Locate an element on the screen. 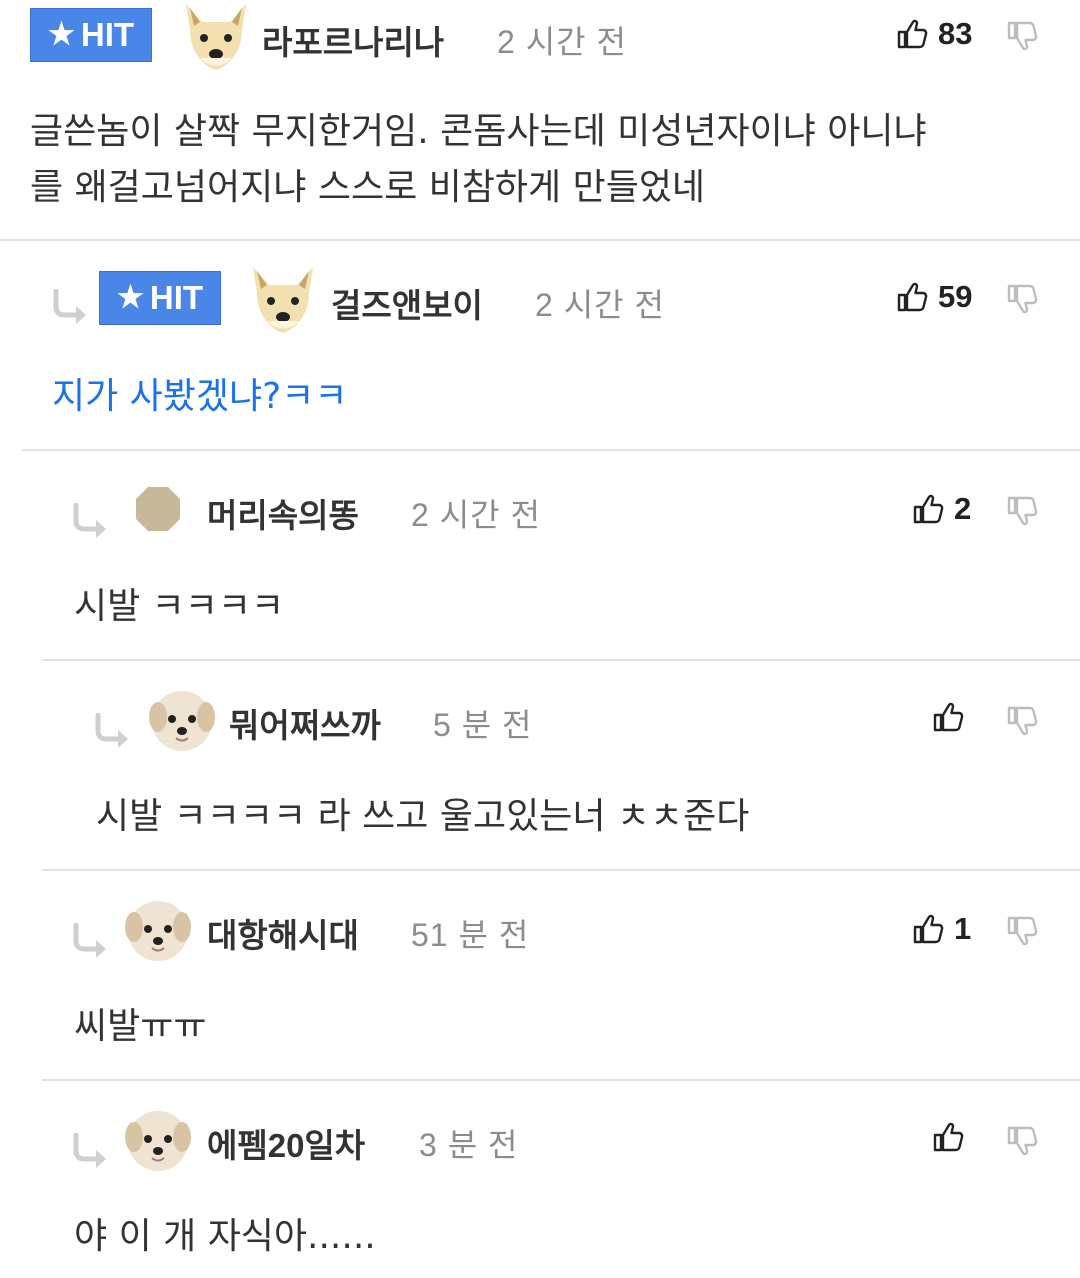 The height and width of the screenshot is (1278, 1080). nickname: 에펨20일차 is located at coordinates (286, 1143).